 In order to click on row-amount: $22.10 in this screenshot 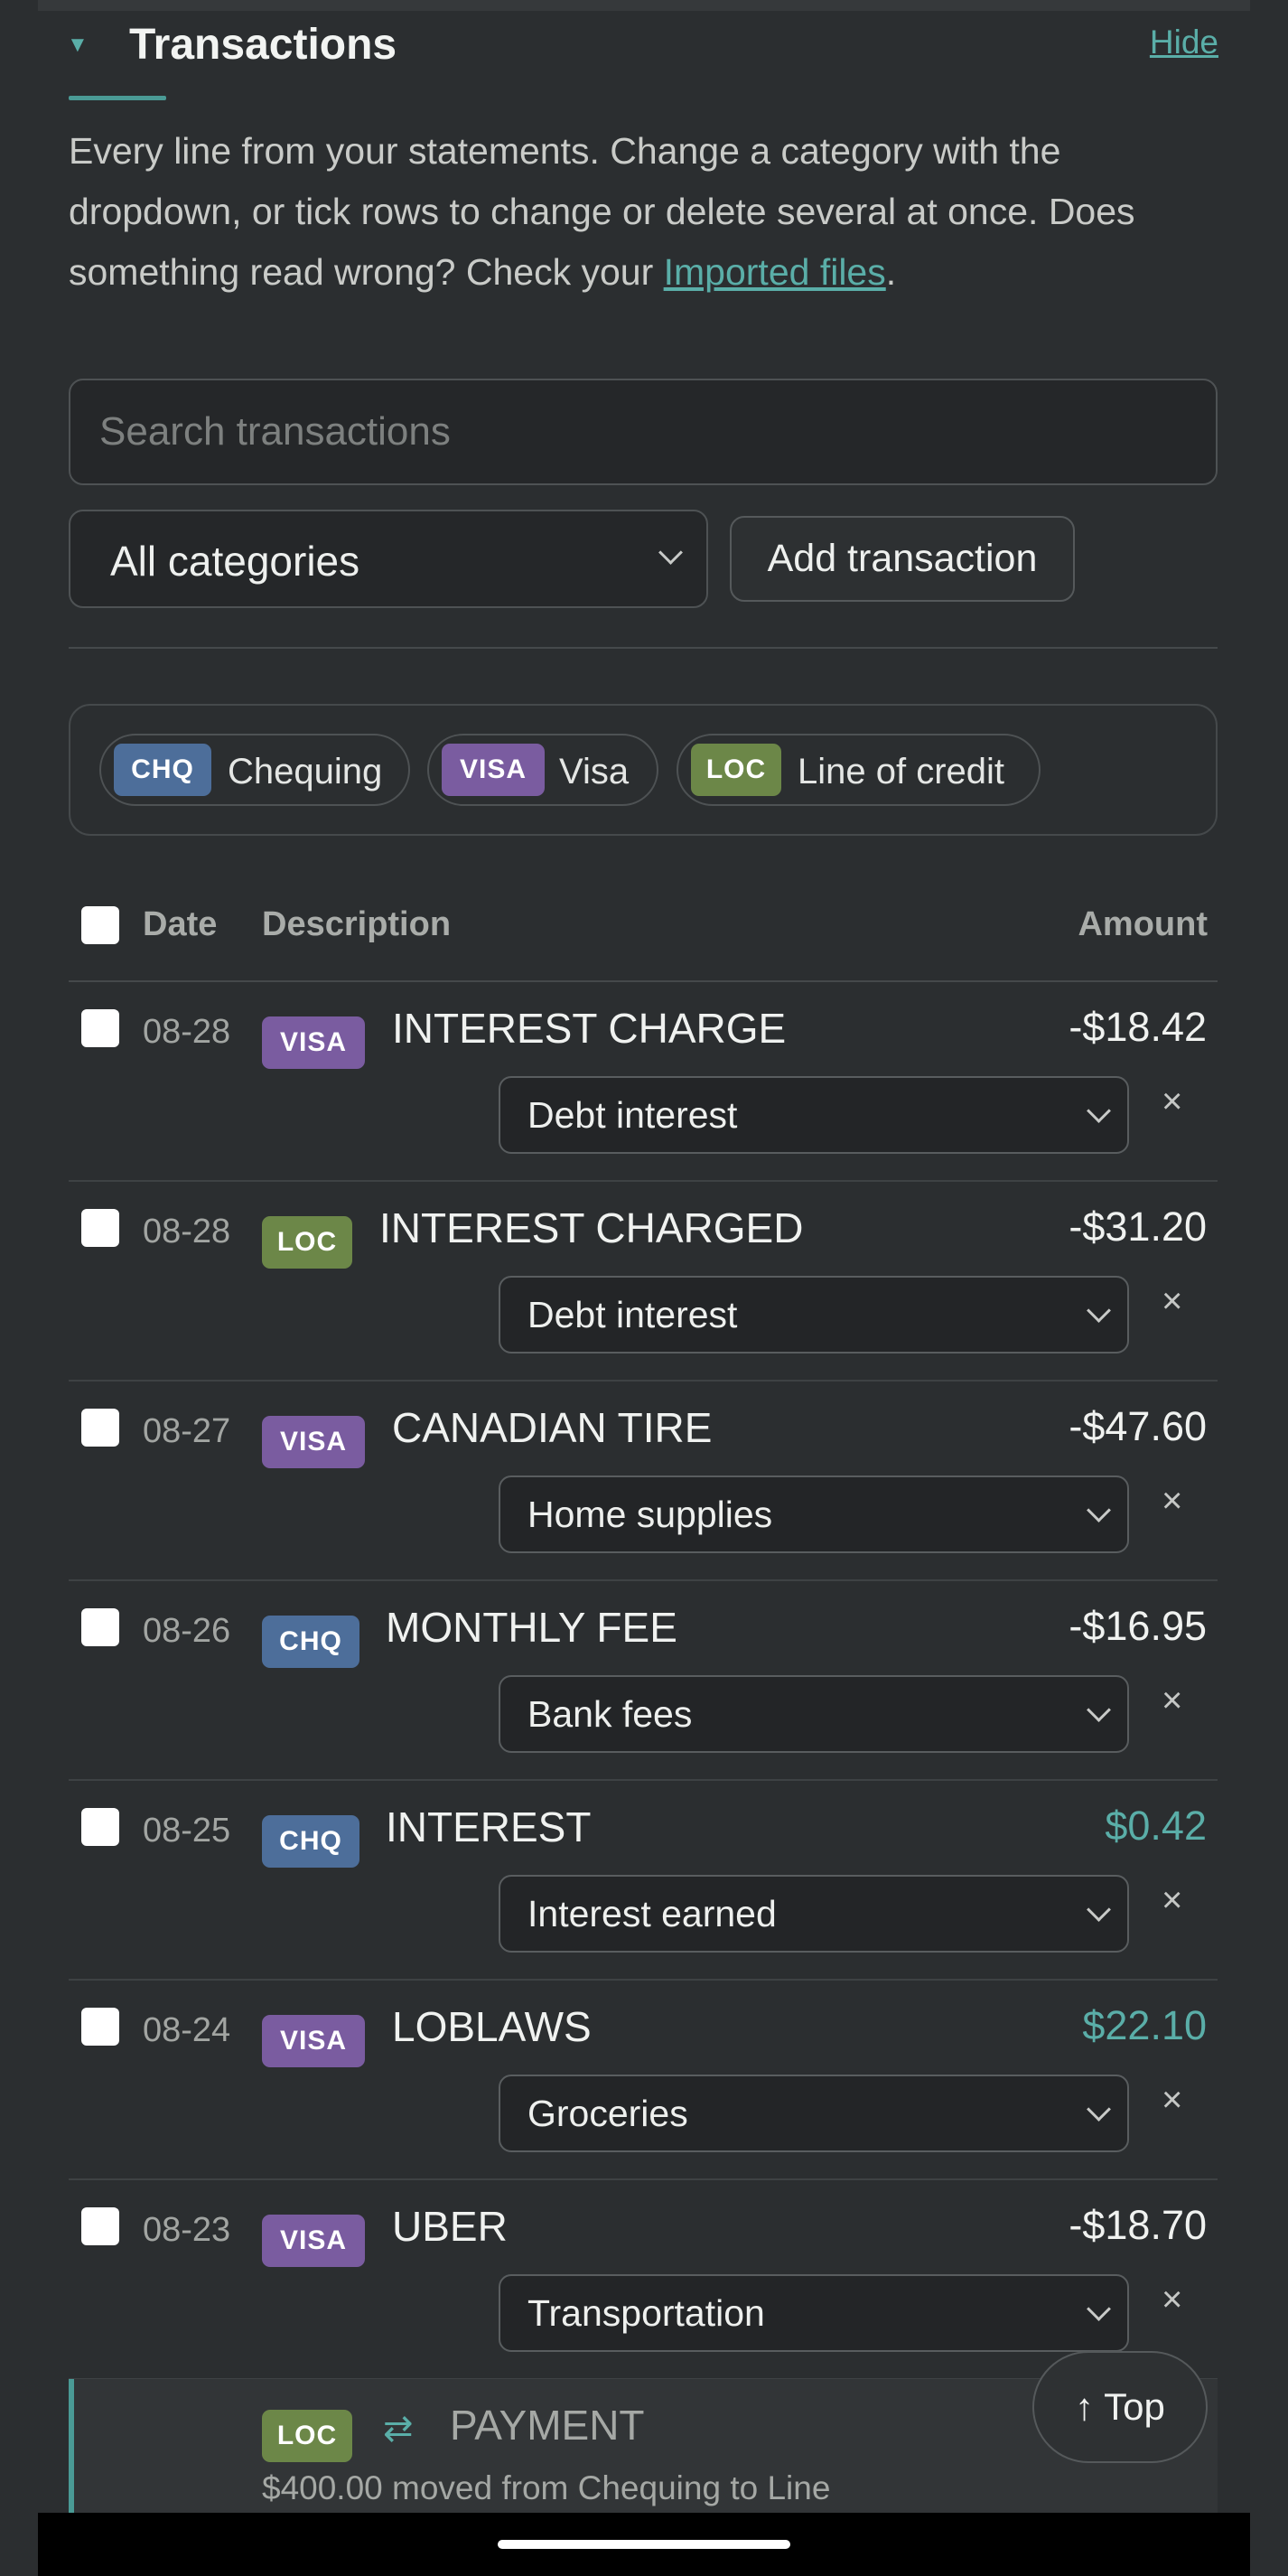, I will do `click(1144, 2025)`.